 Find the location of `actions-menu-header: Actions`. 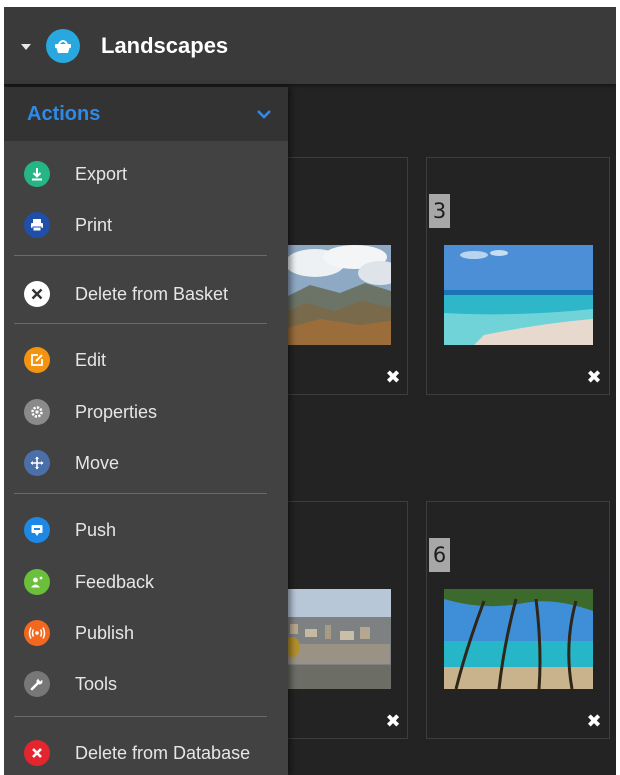

actions-menu-header: Actions is located at coordinates (146, 114).